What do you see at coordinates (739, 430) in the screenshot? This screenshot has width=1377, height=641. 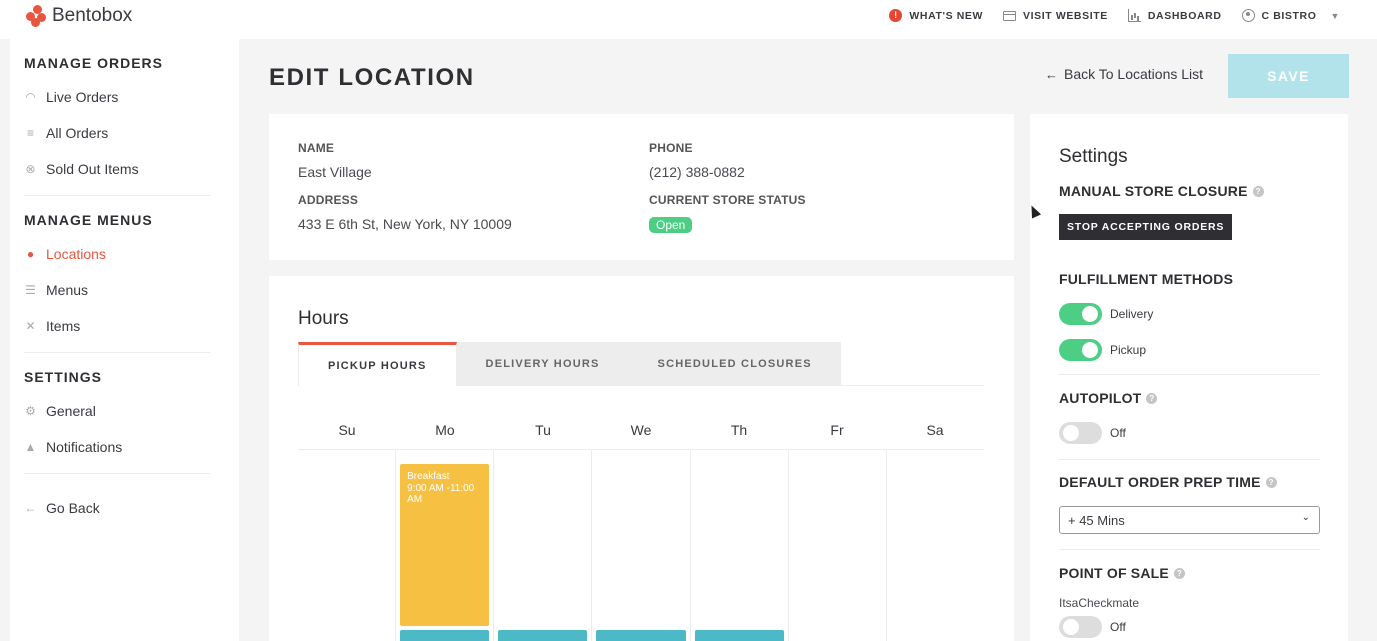 I see `day-th: Th` at bounding box center [739, 430].